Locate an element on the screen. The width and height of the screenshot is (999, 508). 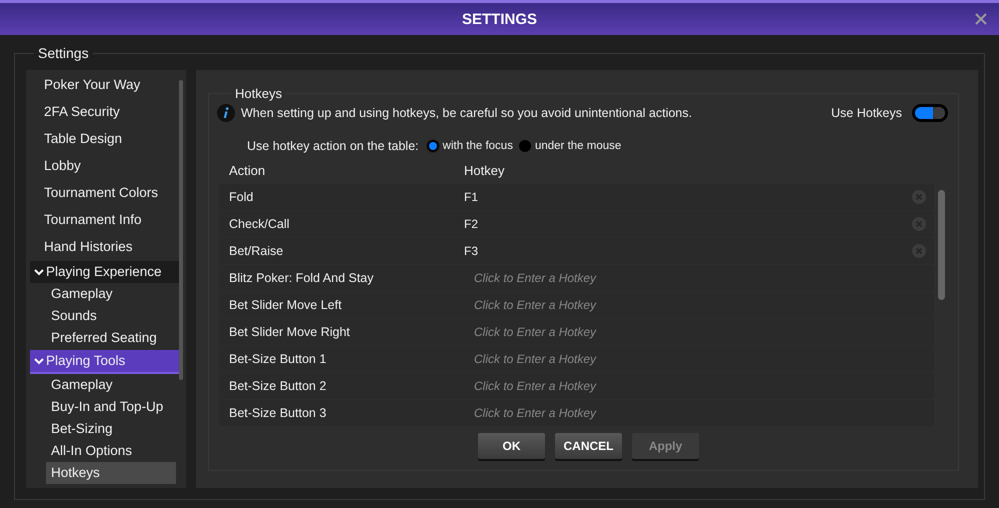
table-cell: Bet-Size Button 3 is located at coordinates (336, 413).